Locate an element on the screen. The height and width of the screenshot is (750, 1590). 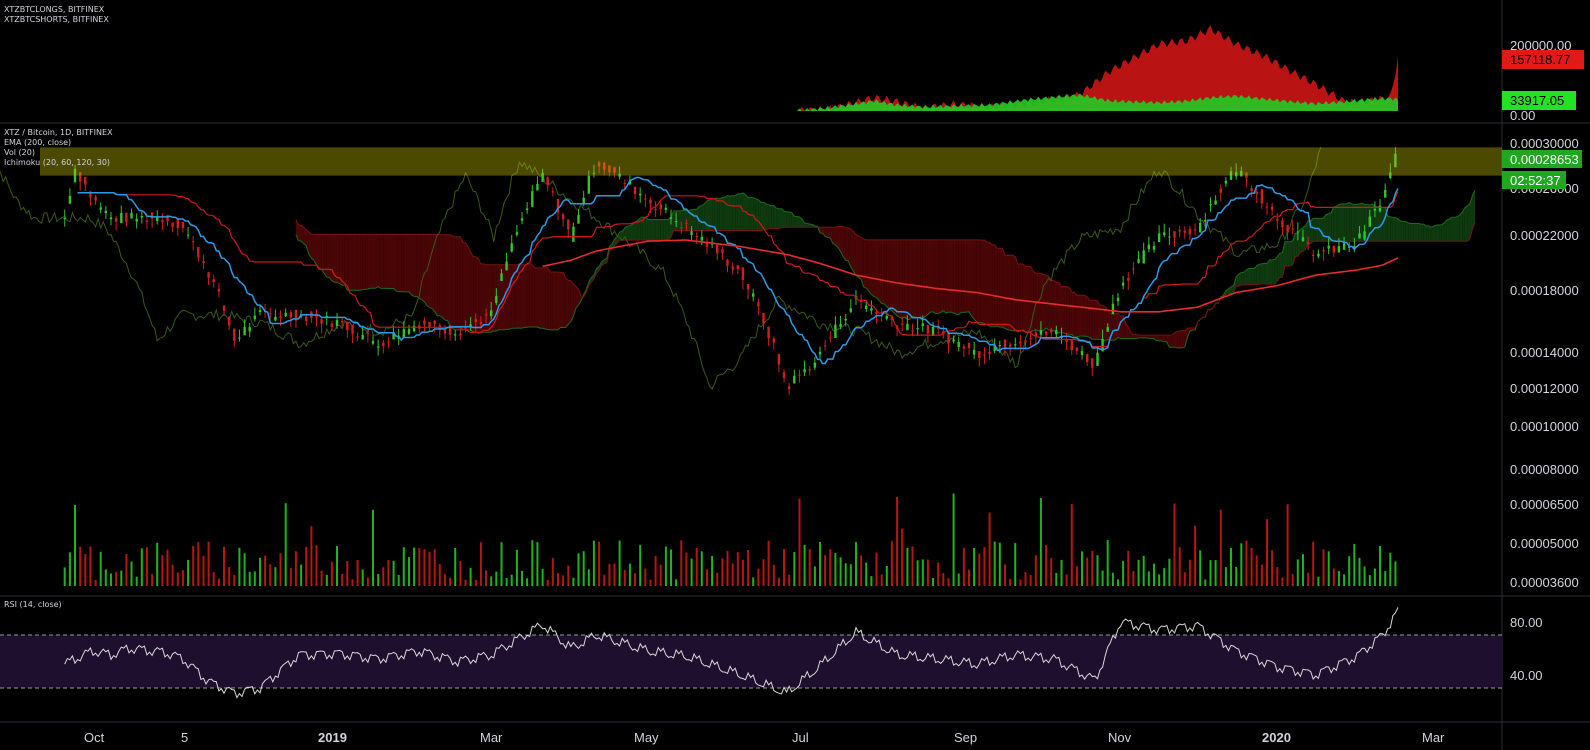
time-label-nov: Nov is located at coordinates (1120, 737).